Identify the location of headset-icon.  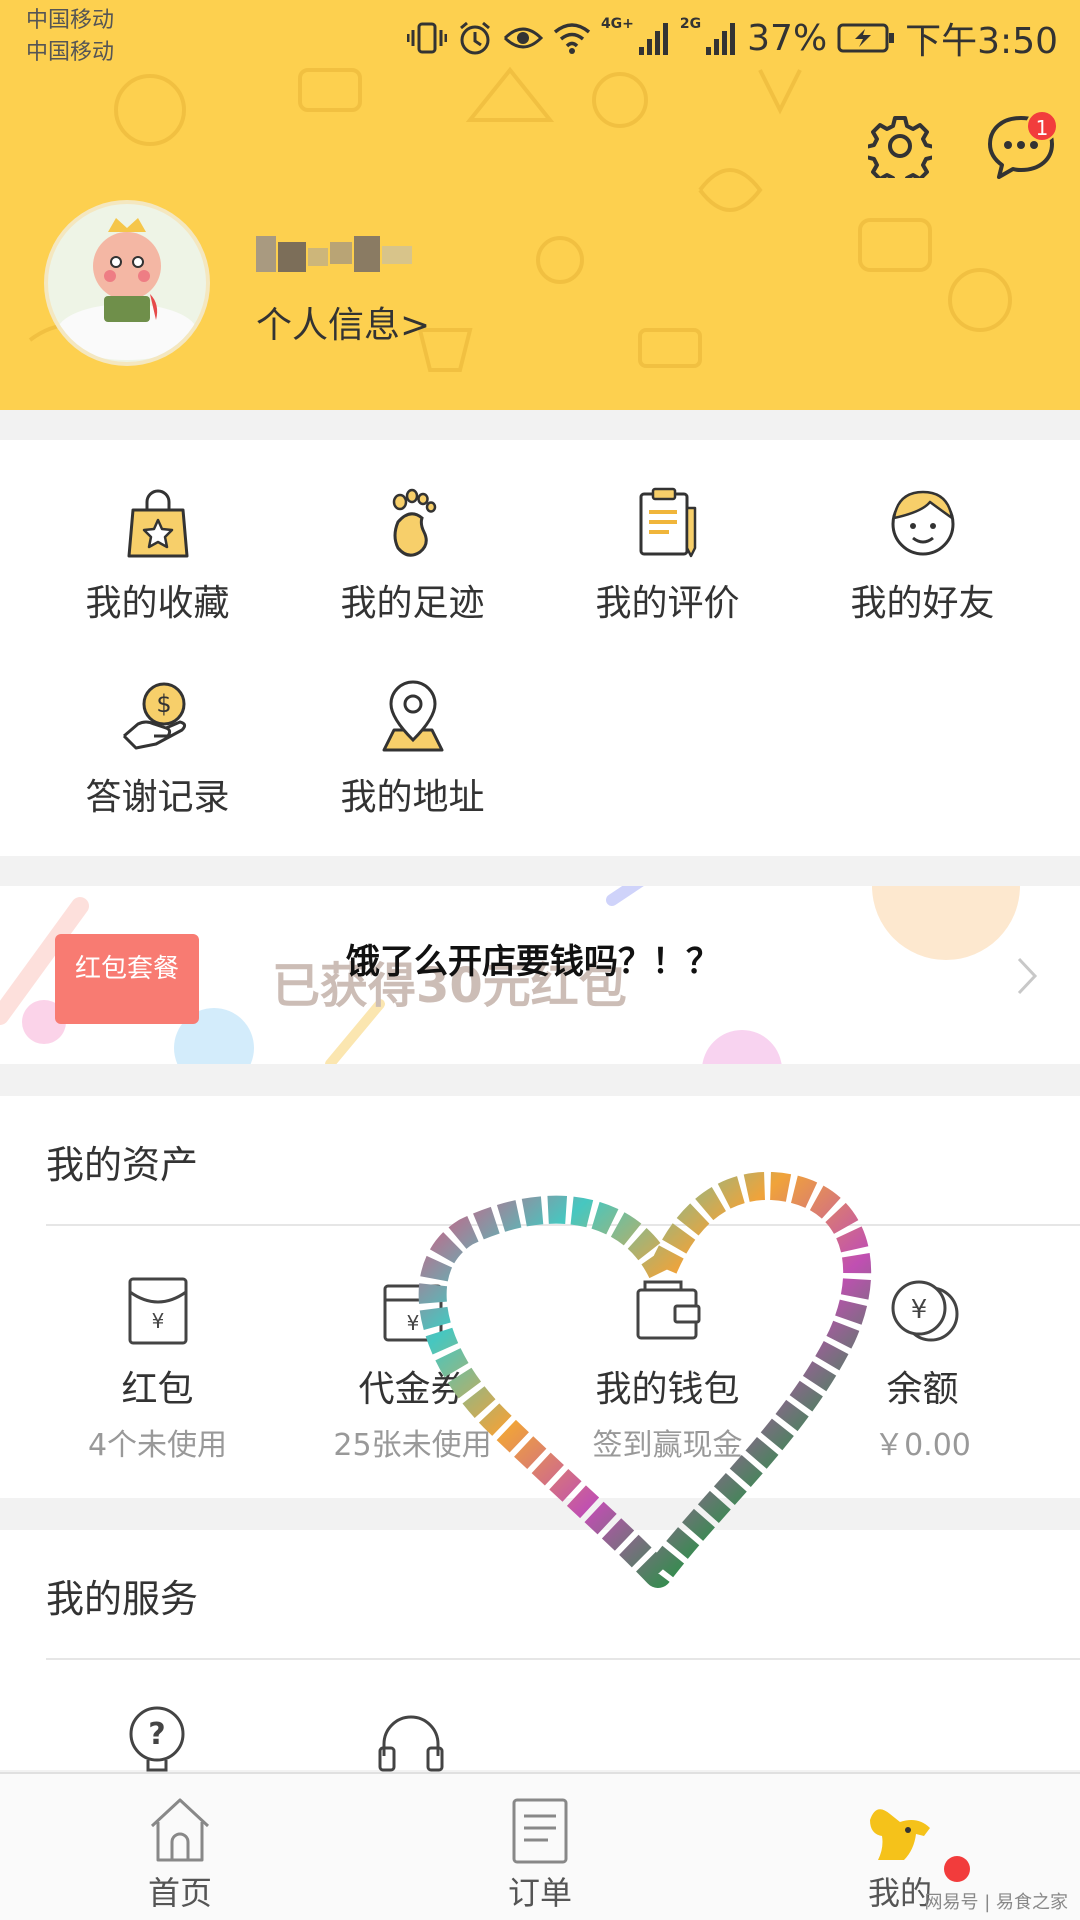
(411, 1741).